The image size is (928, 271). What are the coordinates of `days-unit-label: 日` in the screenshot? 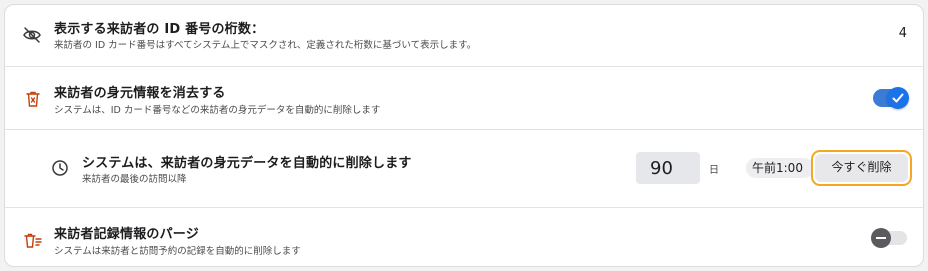 It's located at (714, 170).